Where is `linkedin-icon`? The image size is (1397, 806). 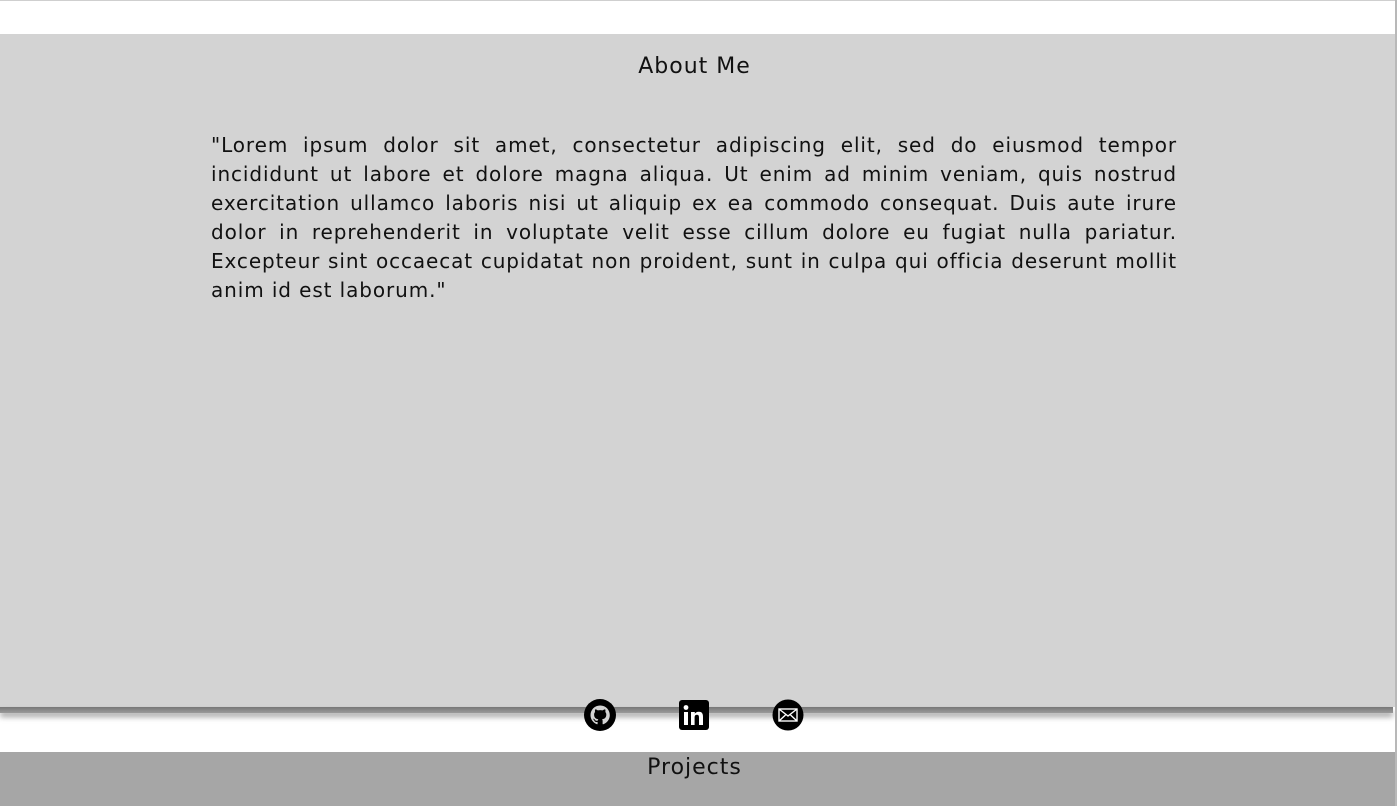 linkedin-icon is located at coordinates (694, 715).